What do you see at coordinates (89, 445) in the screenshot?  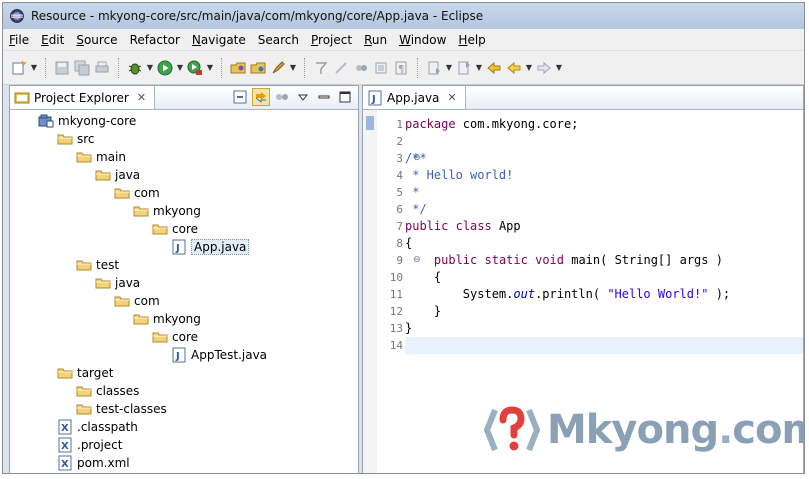 I see `tree-item: X .project` at bounding box center [89, 445].